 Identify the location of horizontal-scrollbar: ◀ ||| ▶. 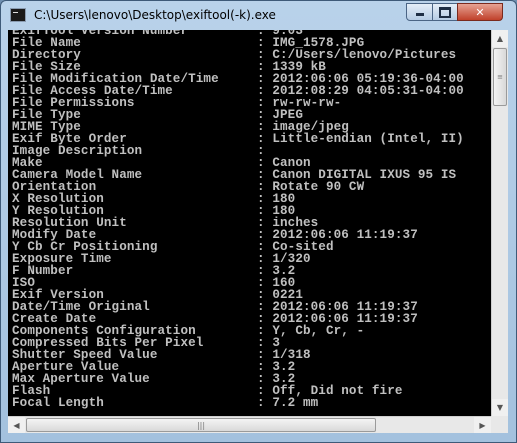
(249, 424).